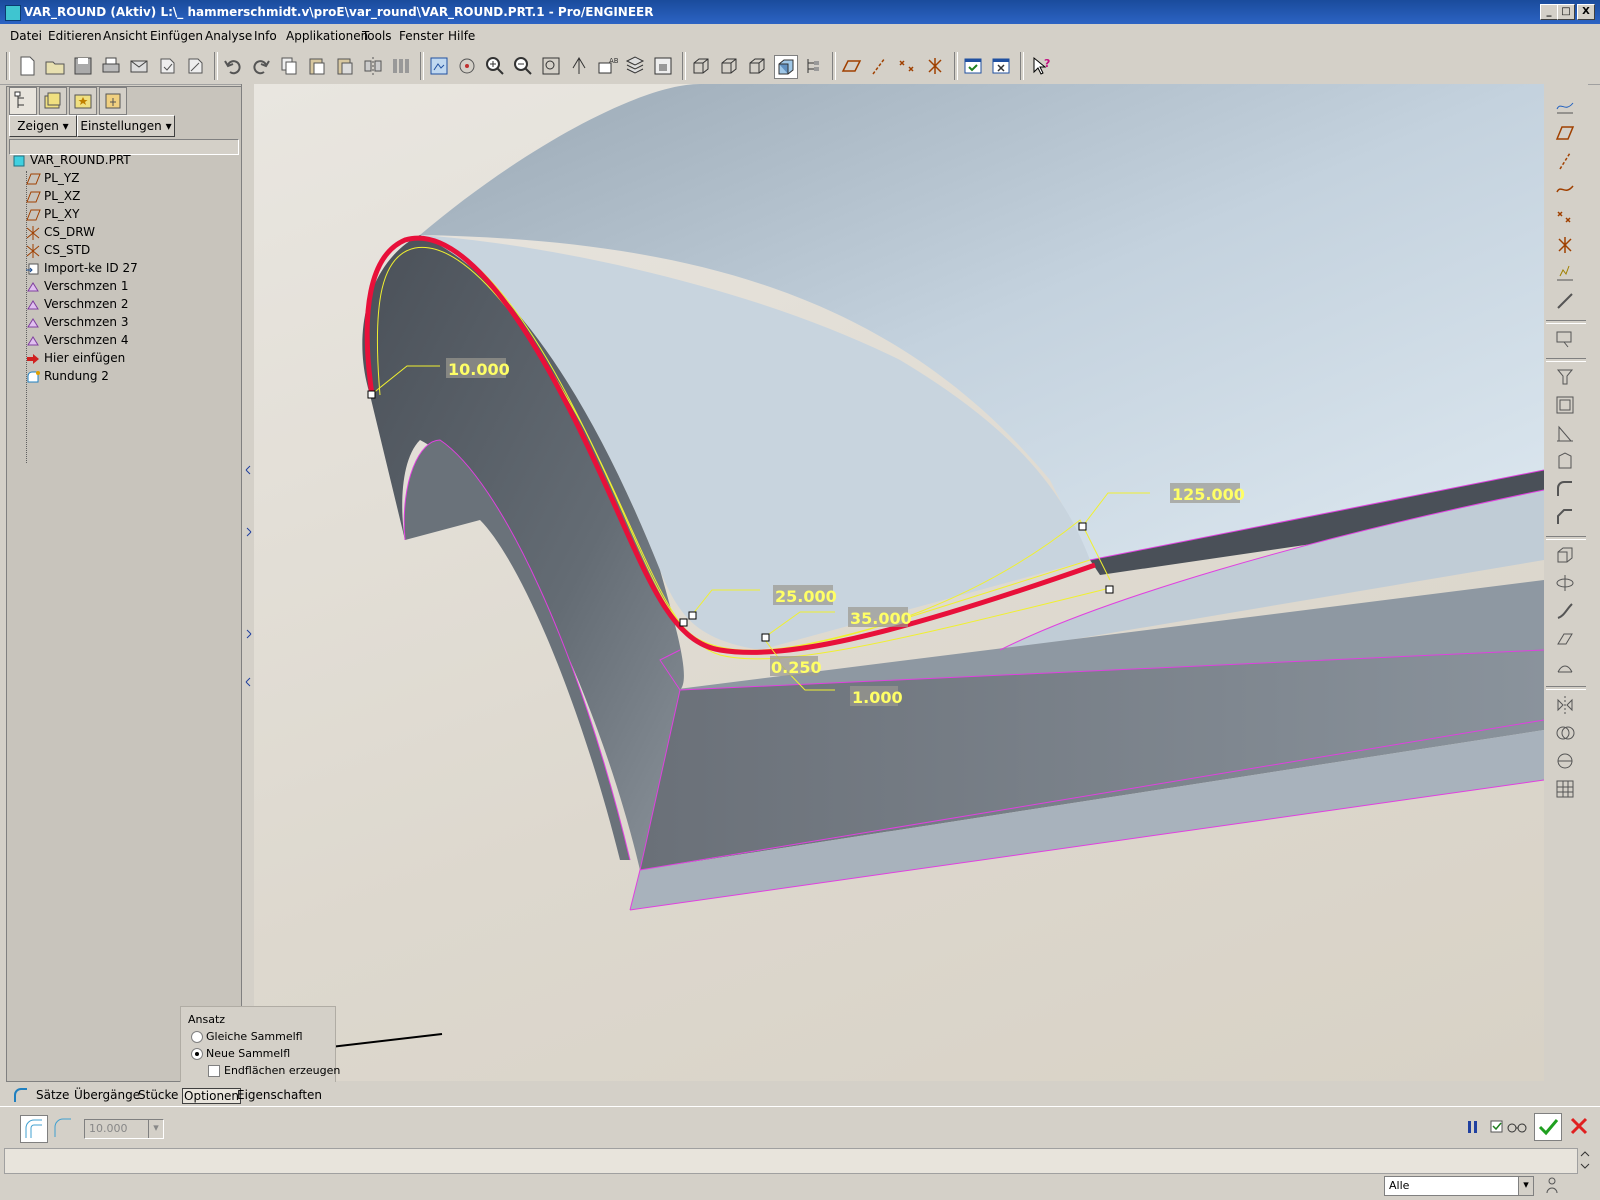 The width and height of the screenshot is (1600, 1200). What do you see at coordinates (729, 66) in the screenshot?
I see `hidden-line-icon` at bounding box center [729, 66].